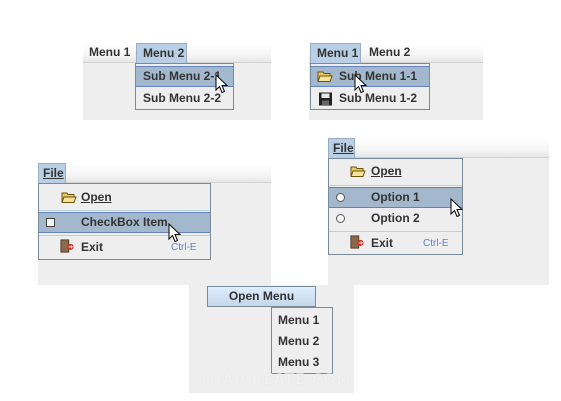  What do you see at coordinates (275, 380) in the screenshot?
I see `watermark-logo: THAICREATE.COM` at bounding box center [275, 380].